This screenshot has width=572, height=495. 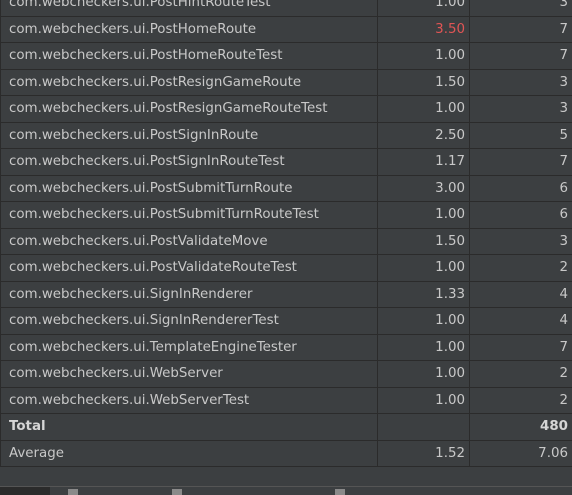 What do you see at coordinates (189, 427) in the screenshot?
I see `total-label: Total` at bounding box center [189, 427].